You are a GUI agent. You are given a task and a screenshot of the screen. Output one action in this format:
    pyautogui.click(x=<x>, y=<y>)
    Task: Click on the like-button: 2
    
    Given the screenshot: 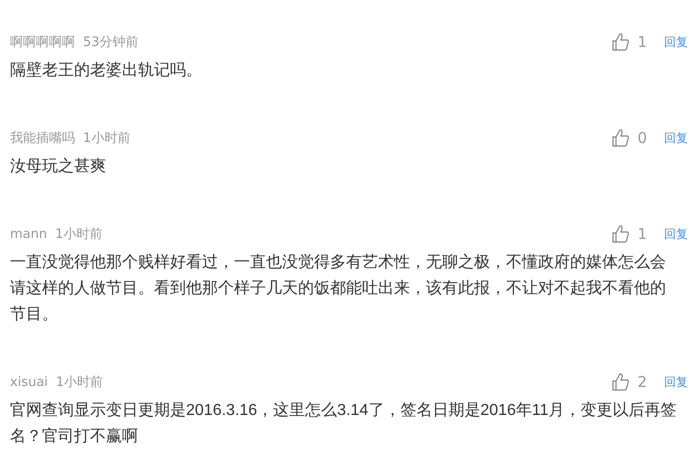 What is the action you would take?
    pyautogui.click(x=629, y=382)
    